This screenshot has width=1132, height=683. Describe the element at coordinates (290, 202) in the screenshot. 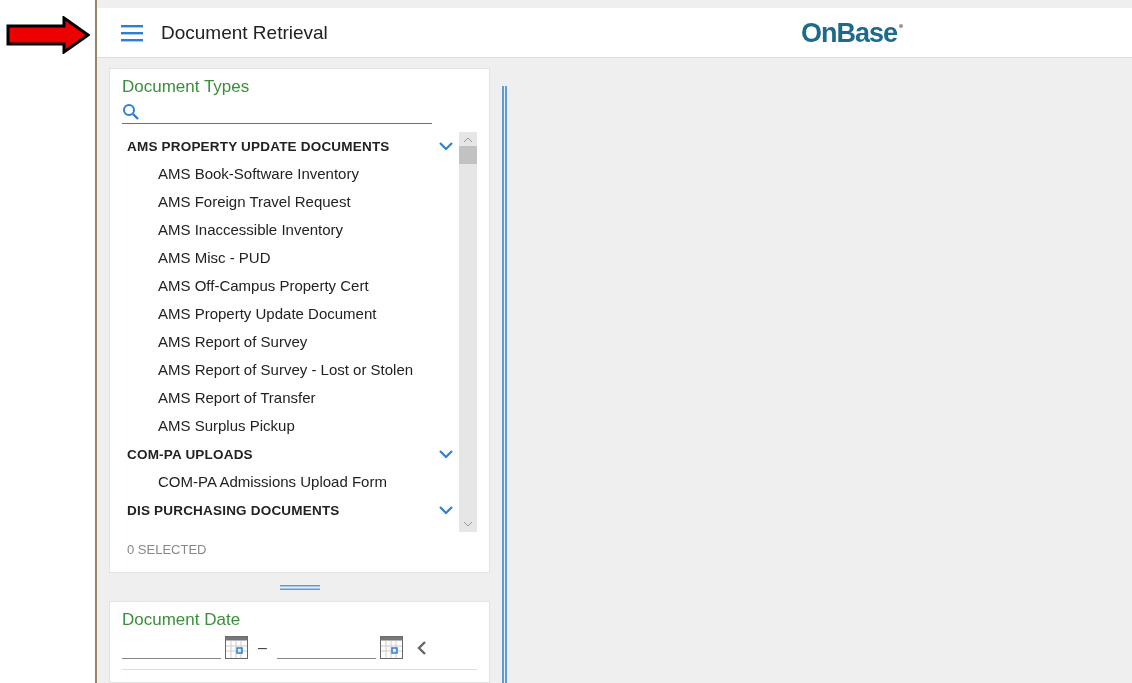

I see `document-type-item: AMS Foreign Travel Request` at that location.